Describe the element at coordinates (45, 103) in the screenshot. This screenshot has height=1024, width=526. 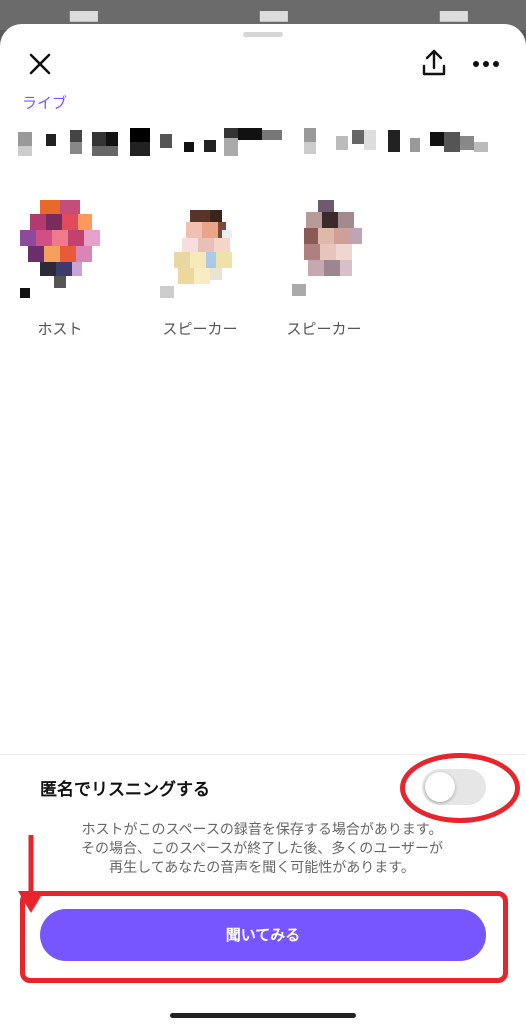
I see `live-label: ライブ` at that location.